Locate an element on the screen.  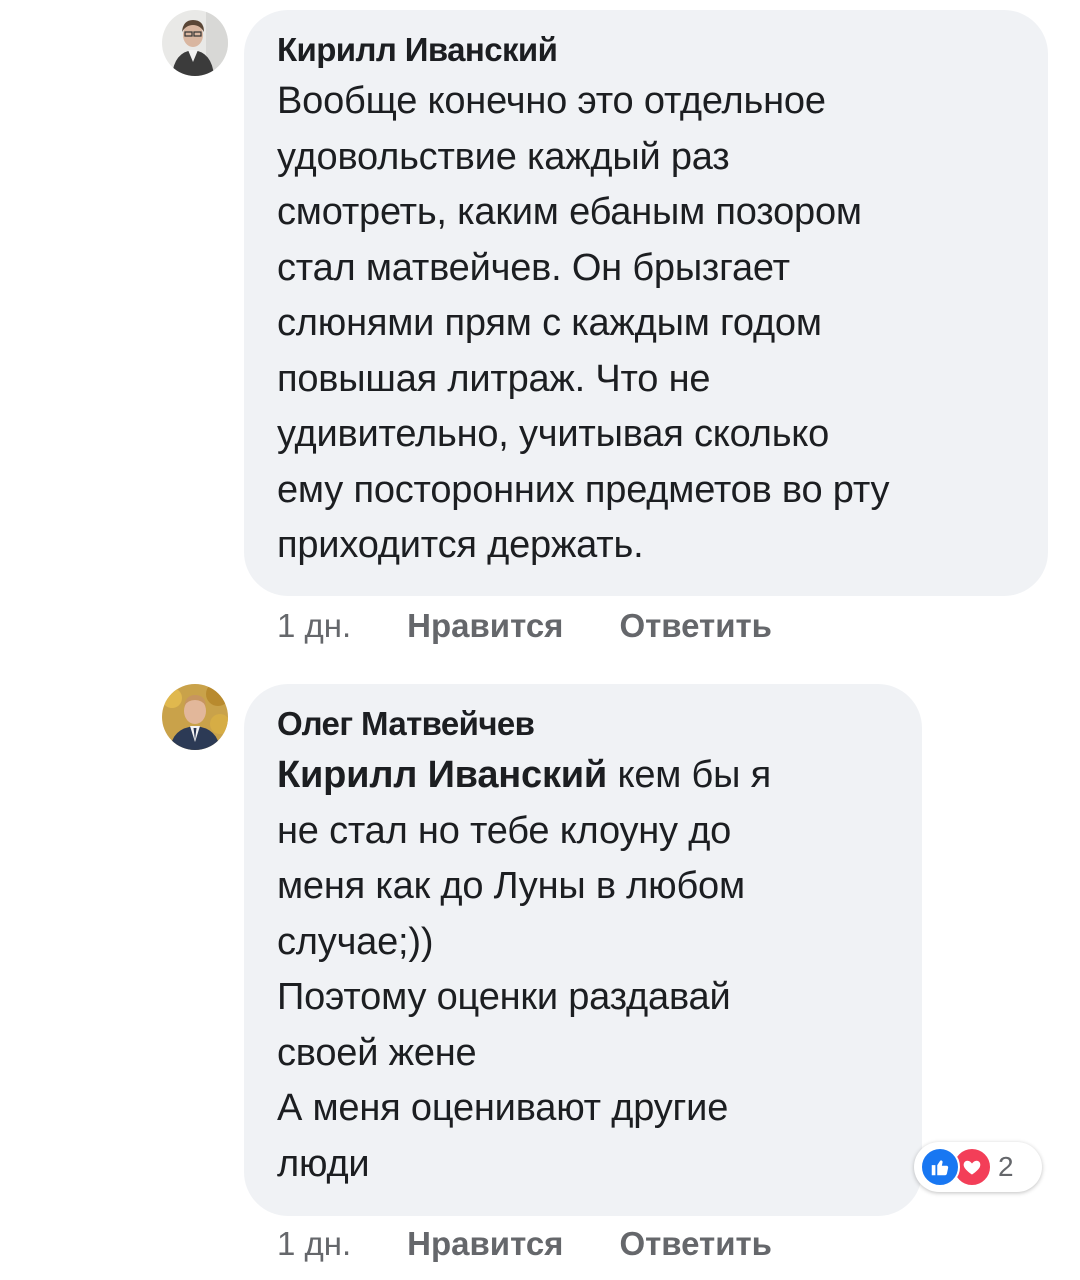
mention-link: Кирилл Иванский is located at coordinates (442, 775).